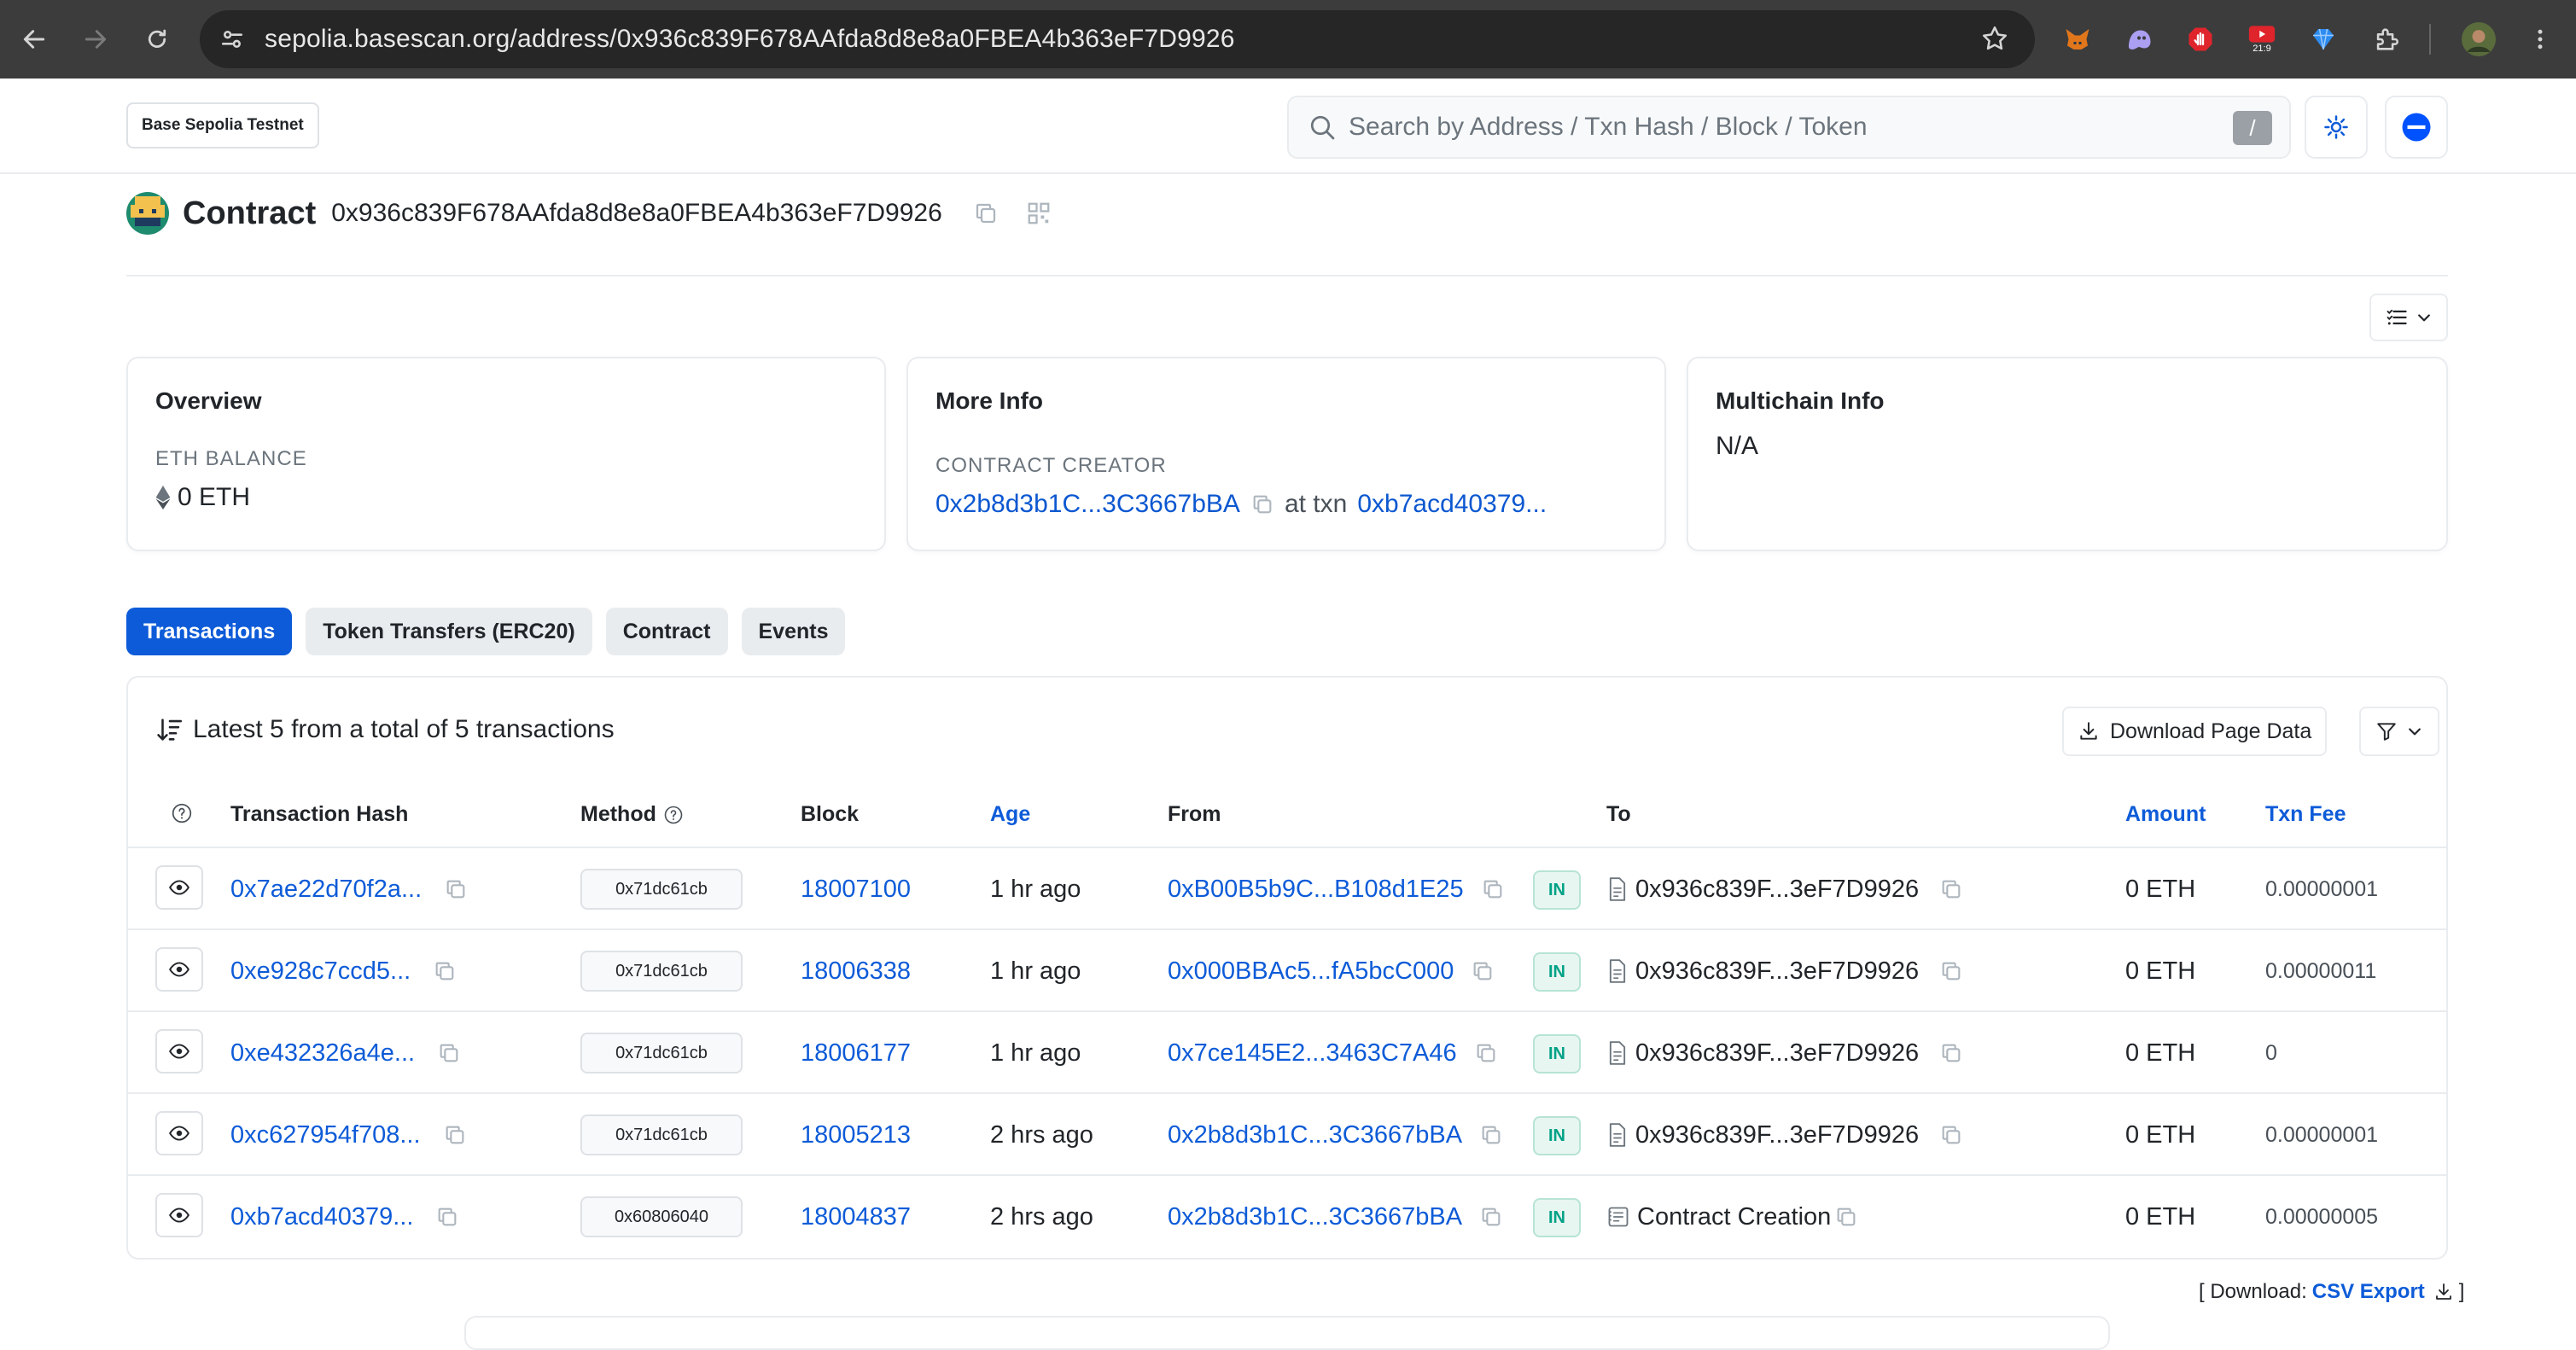 This screenshot has width=2576, height=1350. What do you see at coordinates (1035, 1053) in the screenshot?
I see `age-text: 1 hr ago` at bounding box center [1035, 1053].